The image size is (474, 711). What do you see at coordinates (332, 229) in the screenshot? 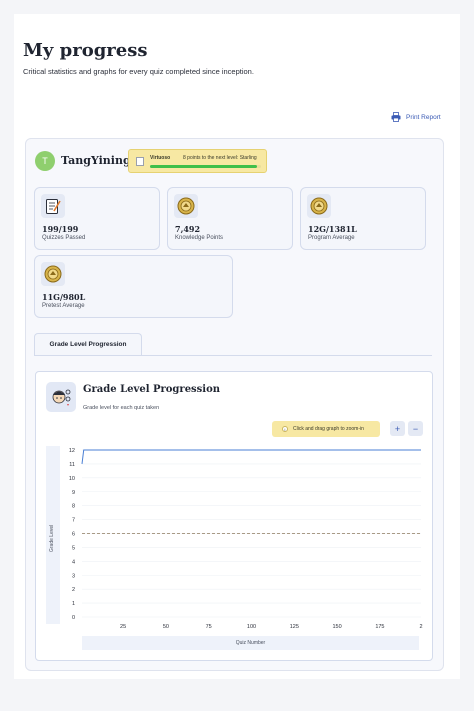
I see `stat-value: 12G/1381L` at bounding box center [332, 229].